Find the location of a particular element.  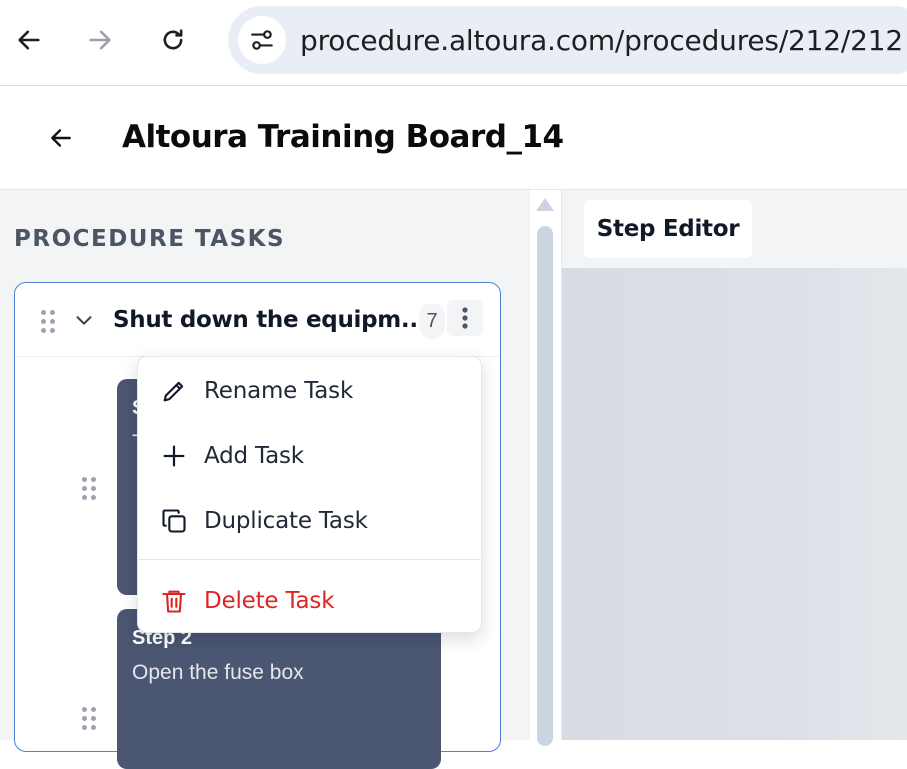

menu-item-duplicate-task: Duplicate Task is located at coordinates (309, 521).